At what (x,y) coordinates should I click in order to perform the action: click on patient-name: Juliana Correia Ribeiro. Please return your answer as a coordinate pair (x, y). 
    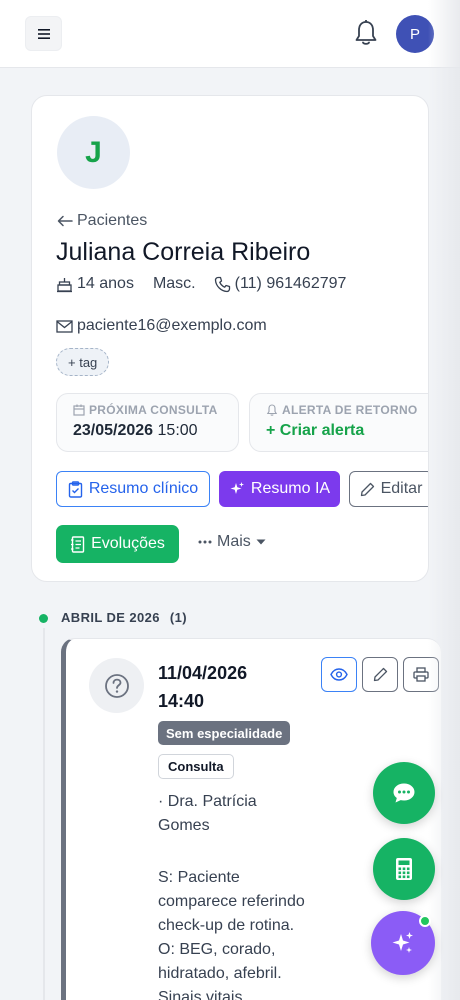
    Looking at the image, I should click on (183, 252).